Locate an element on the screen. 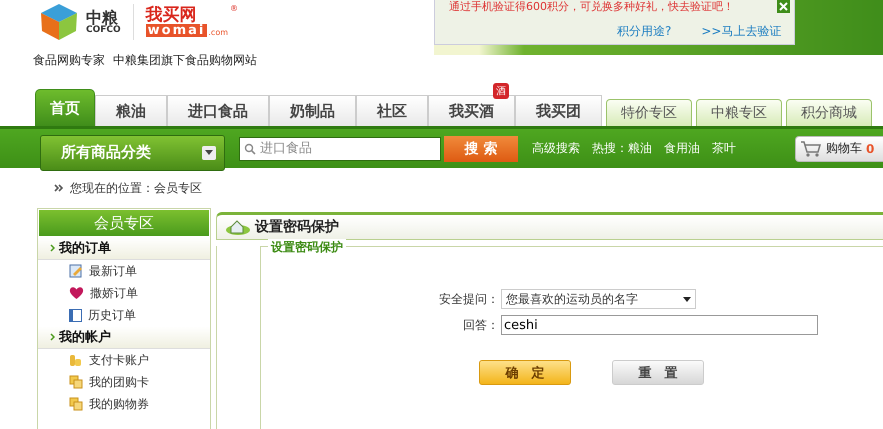 The image size is (883, 429). close-button is located at coordinates (783, 6).